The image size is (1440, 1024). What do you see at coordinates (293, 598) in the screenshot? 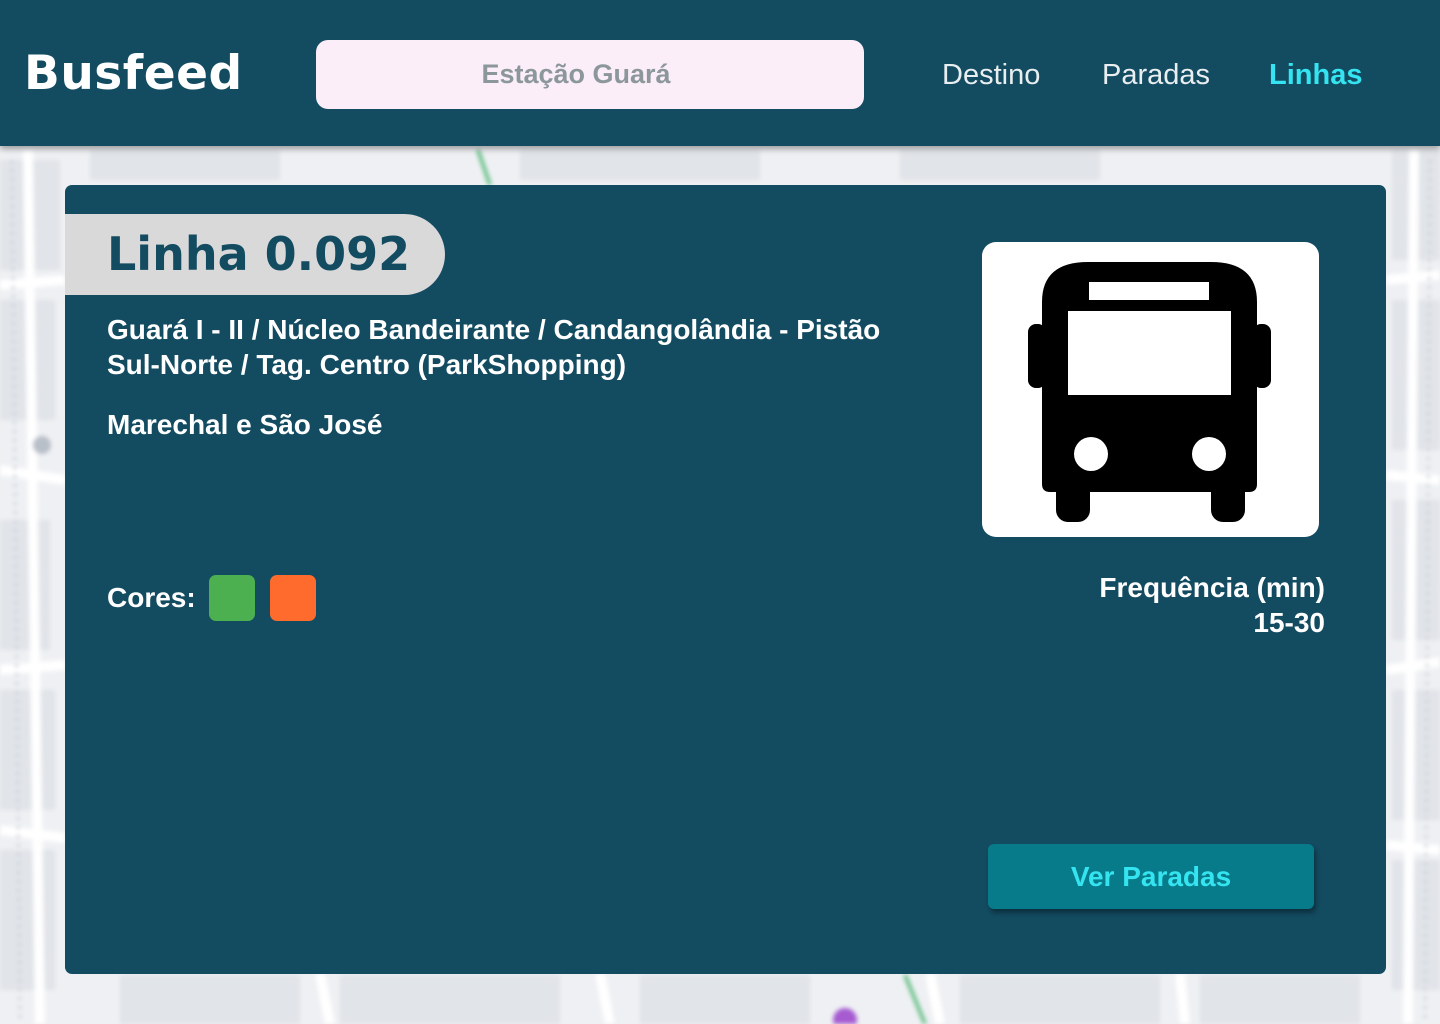
I see `color-swatch-orange` at bounding box center [293, 598].